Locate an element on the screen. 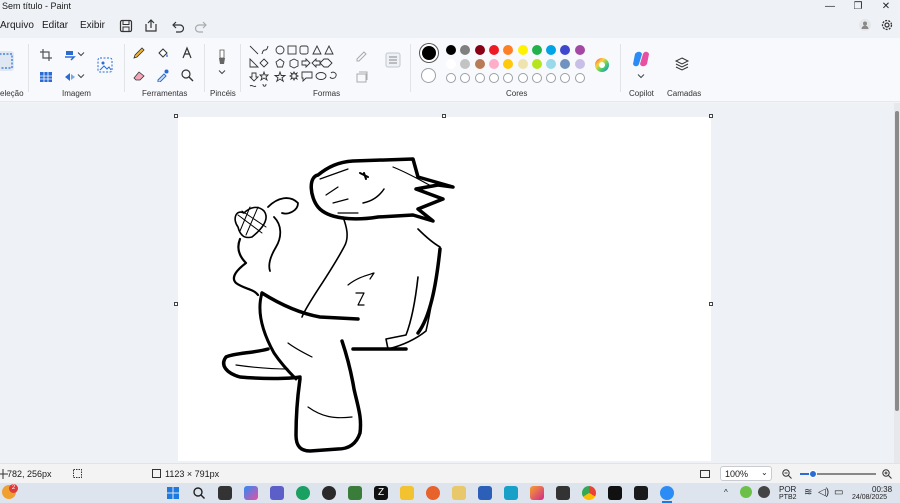 The width and height of the screenshot is (900, 503). zoom-in-icon is located at coordinates (887, 474).